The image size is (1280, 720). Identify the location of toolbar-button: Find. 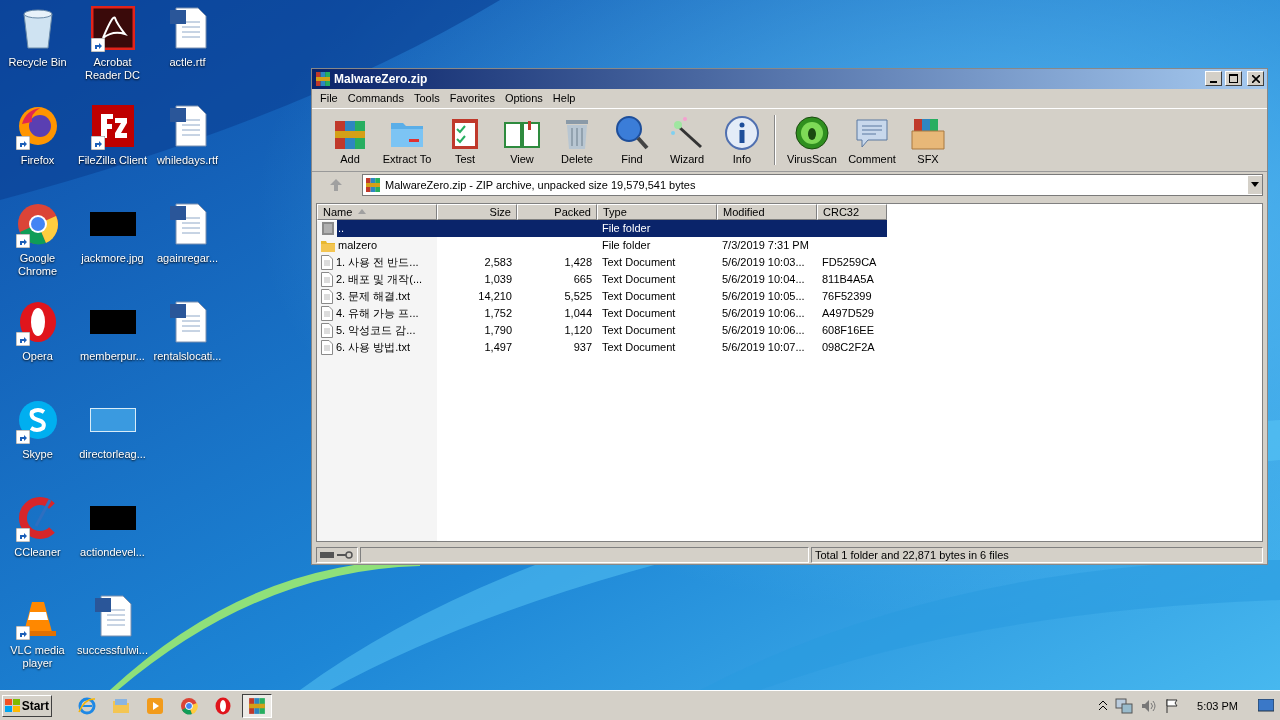
(632, 139).